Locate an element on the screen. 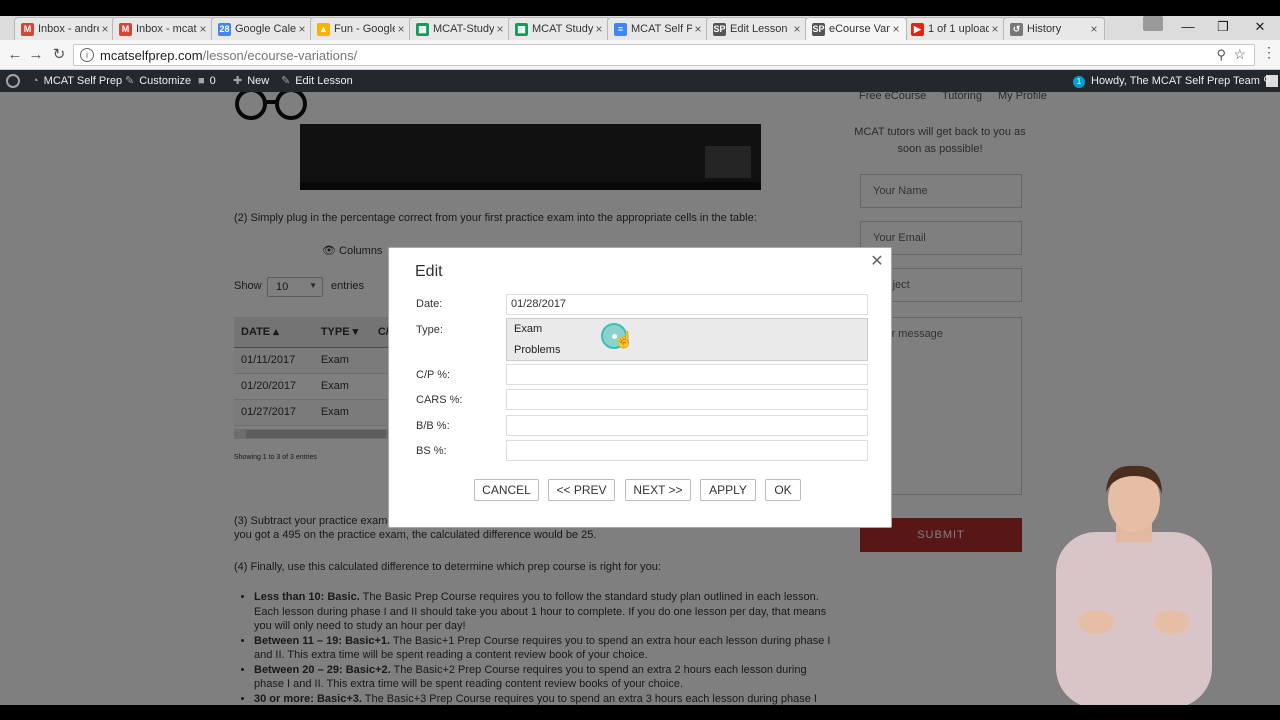  browser-tab: ▶ 1 of 1 uploaded× is located at coordinates (955, 28).